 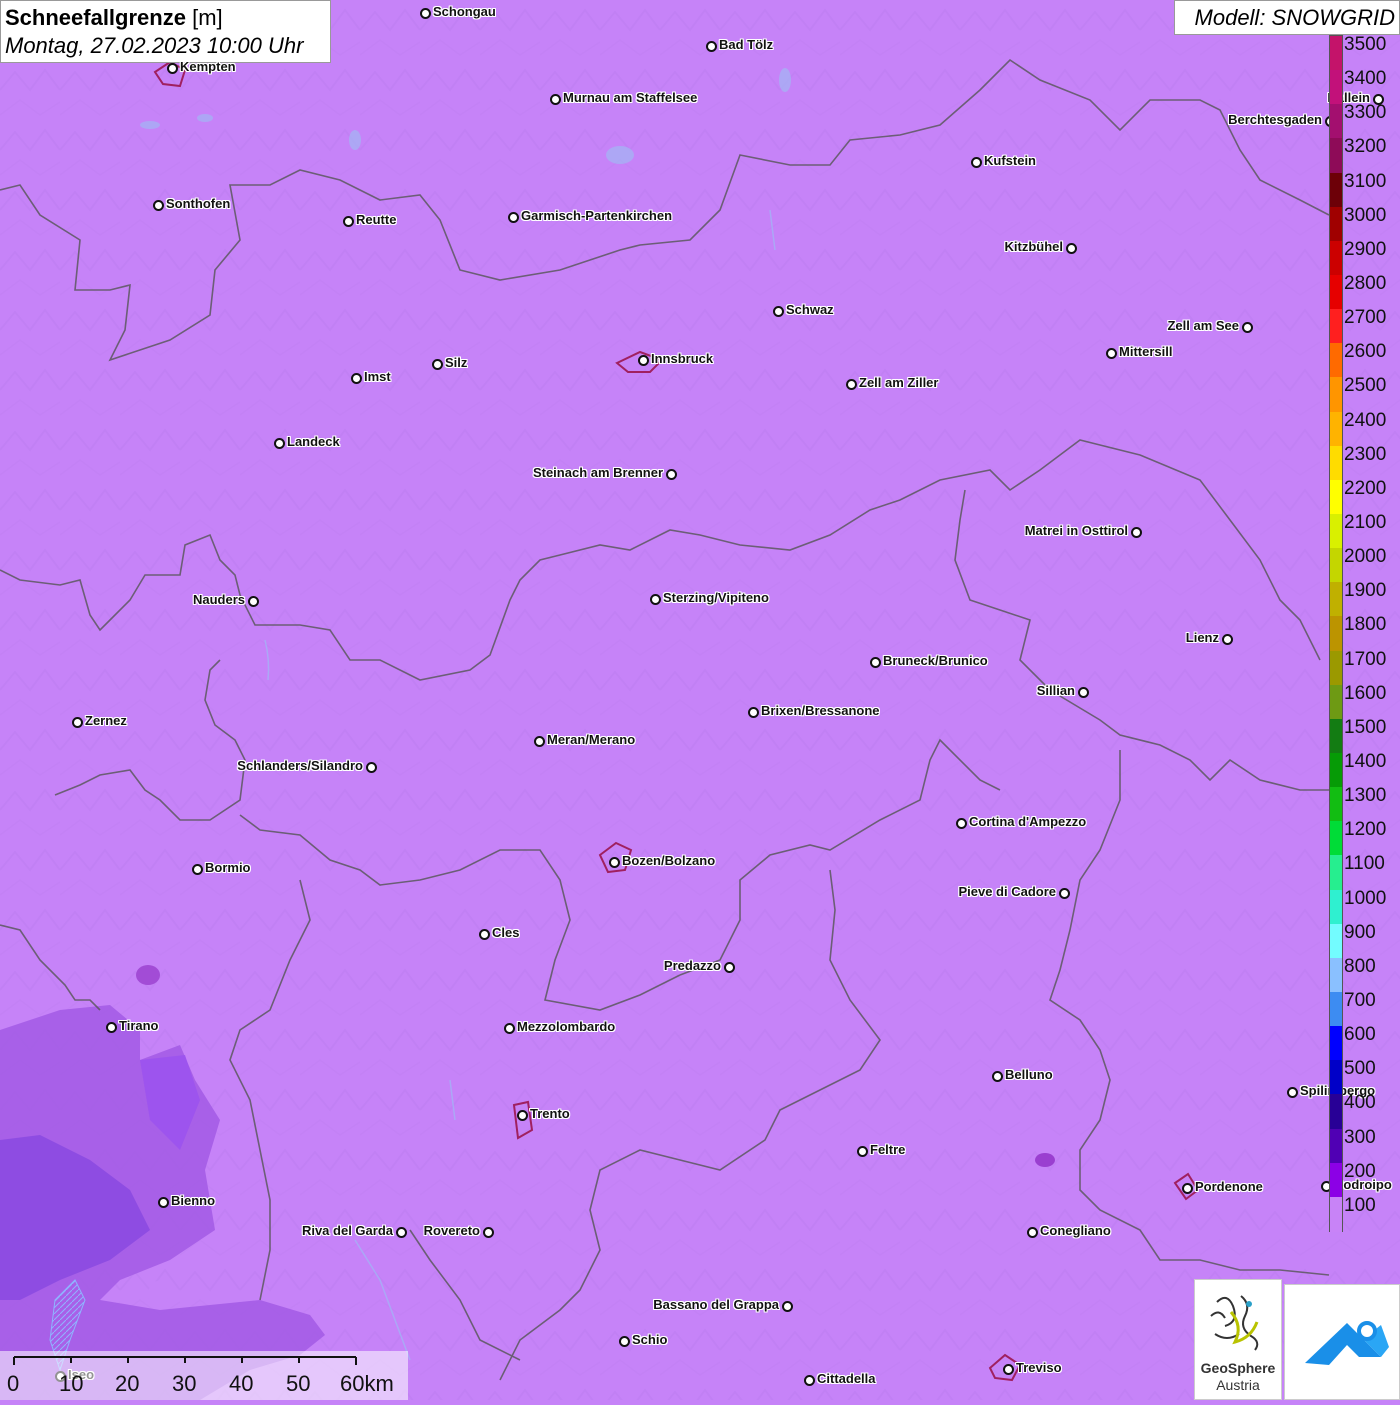 I want to click on legend-label-2600: 2600, so click(x=1365, y=352).